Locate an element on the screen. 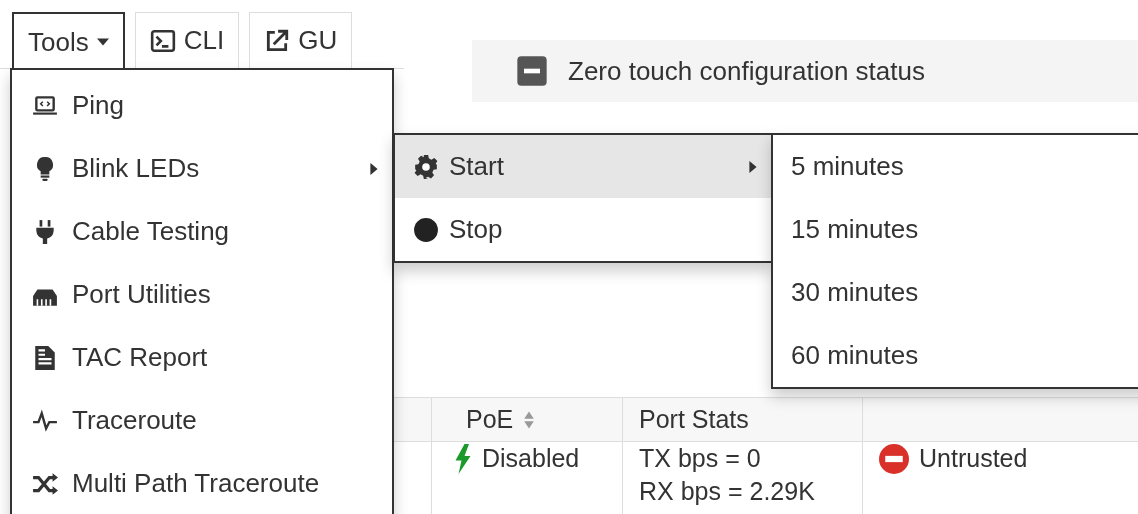 The width and height of the screenshot is (1138, 514). menu-item: Multi Path Traceroute is located at coordinates (202, 483).